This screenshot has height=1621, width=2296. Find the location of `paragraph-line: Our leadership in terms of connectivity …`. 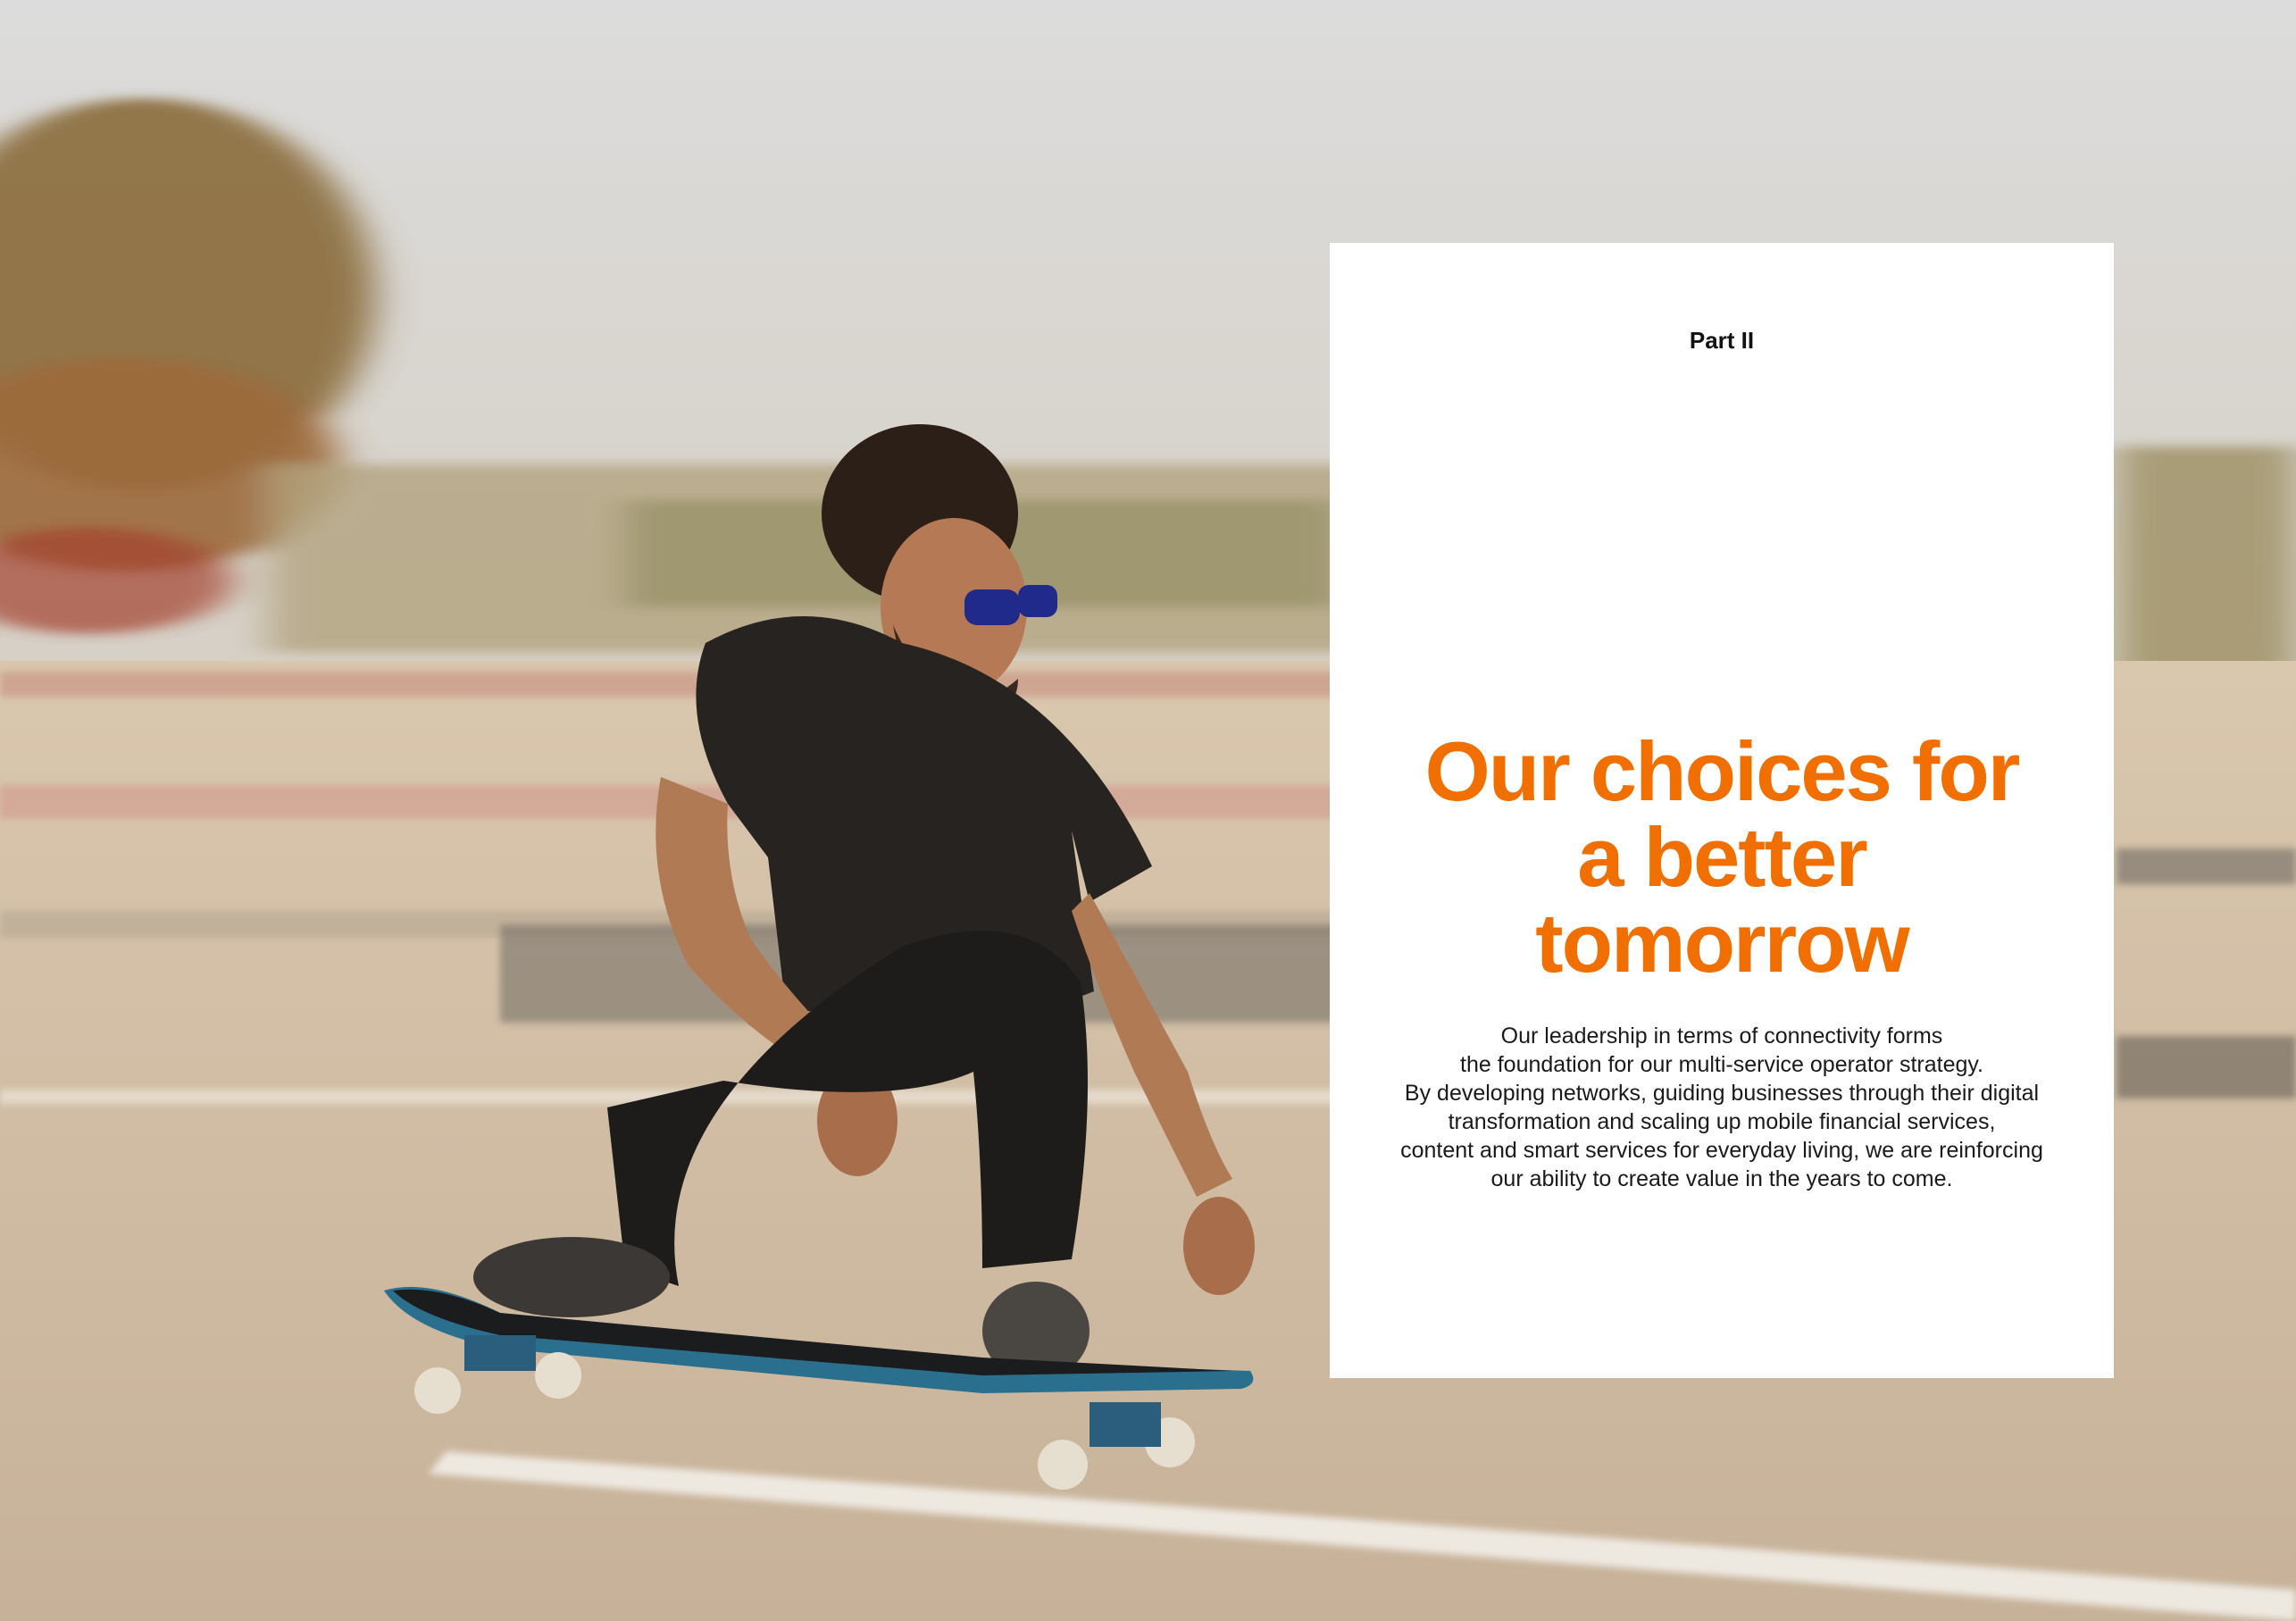

paragraph-line: Our leadership in terms of connectivity … is located at coordinates (1721, 1036).